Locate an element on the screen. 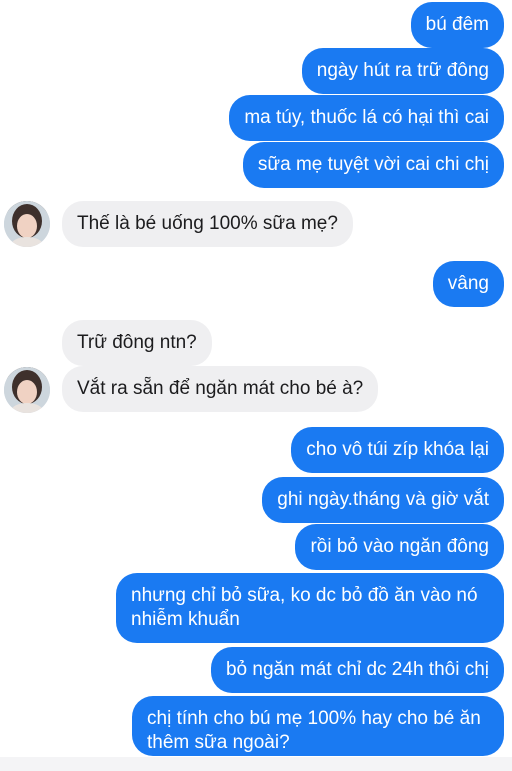 This screenshot has width=512, height=771. outgoing-message: cho vô túi zíp khóa lại is located at coordinates (397, 450).